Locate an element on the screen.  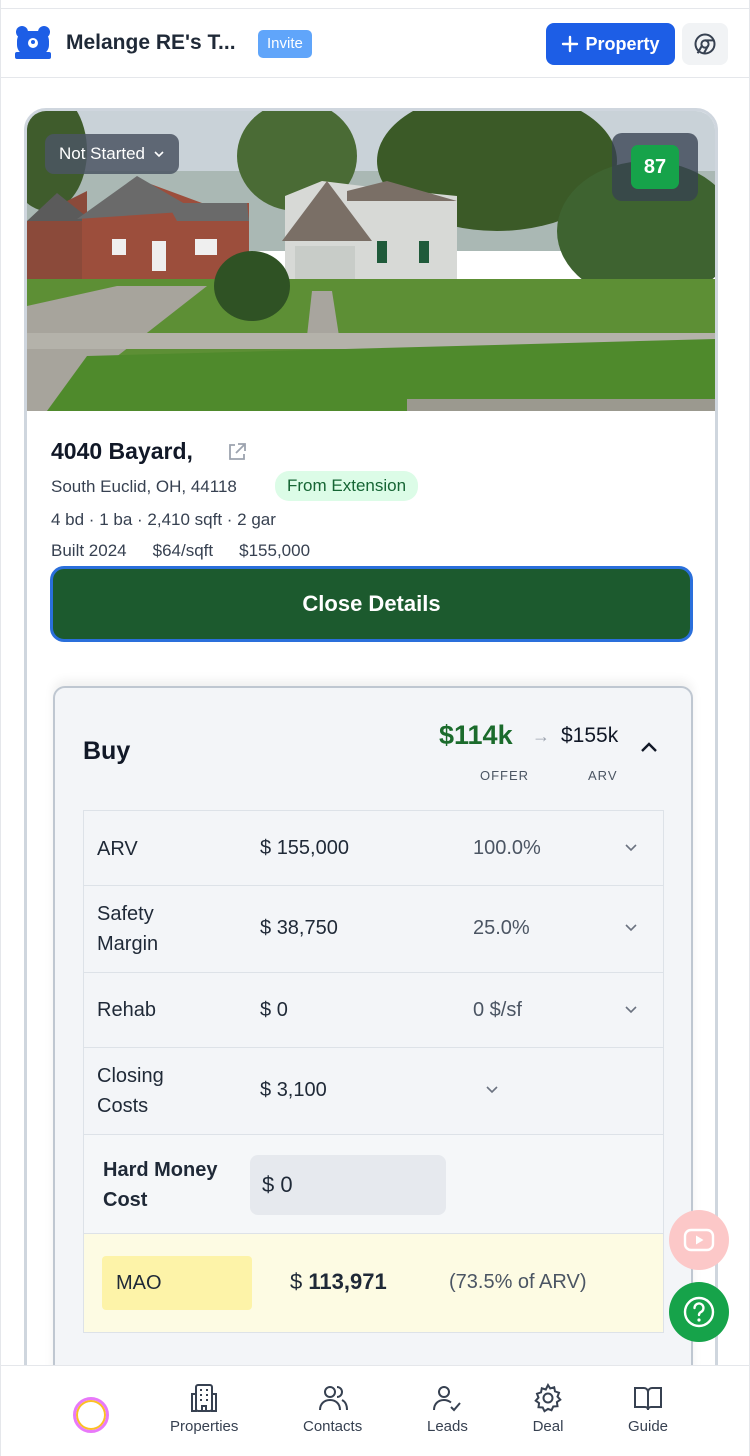
mao-label: MAO is located at coordinates (177, 1283).